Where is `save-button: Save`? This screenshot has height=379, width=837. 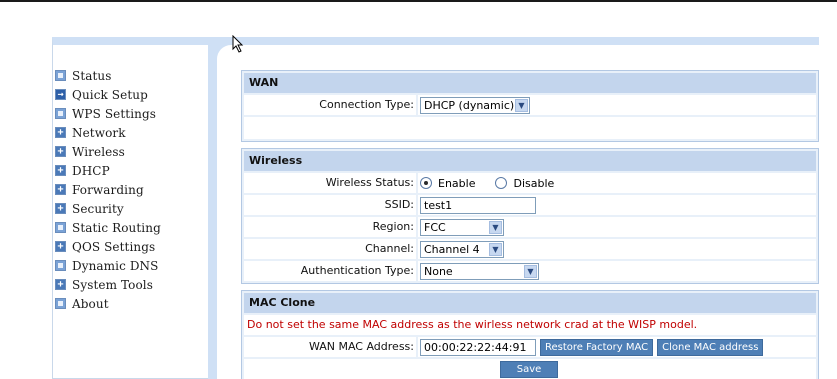
save-button: Save is located at coordinates (529, 369).